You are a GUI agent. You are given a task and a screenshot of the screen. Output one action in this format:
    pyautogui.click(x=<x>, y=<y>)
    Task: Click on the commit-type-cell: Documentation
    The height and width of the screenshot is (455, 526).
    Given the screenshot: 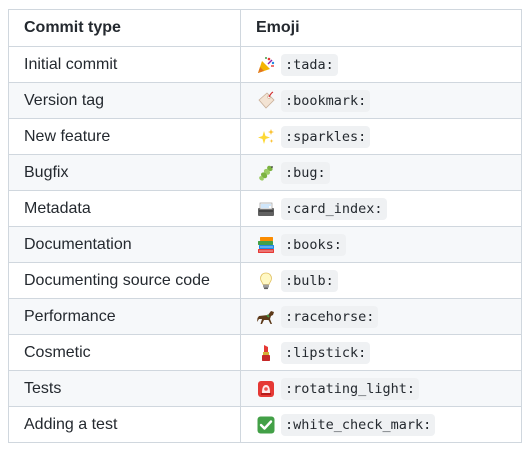 What is the action you would take?
    pyautogui.click(x=124, y=244)
    